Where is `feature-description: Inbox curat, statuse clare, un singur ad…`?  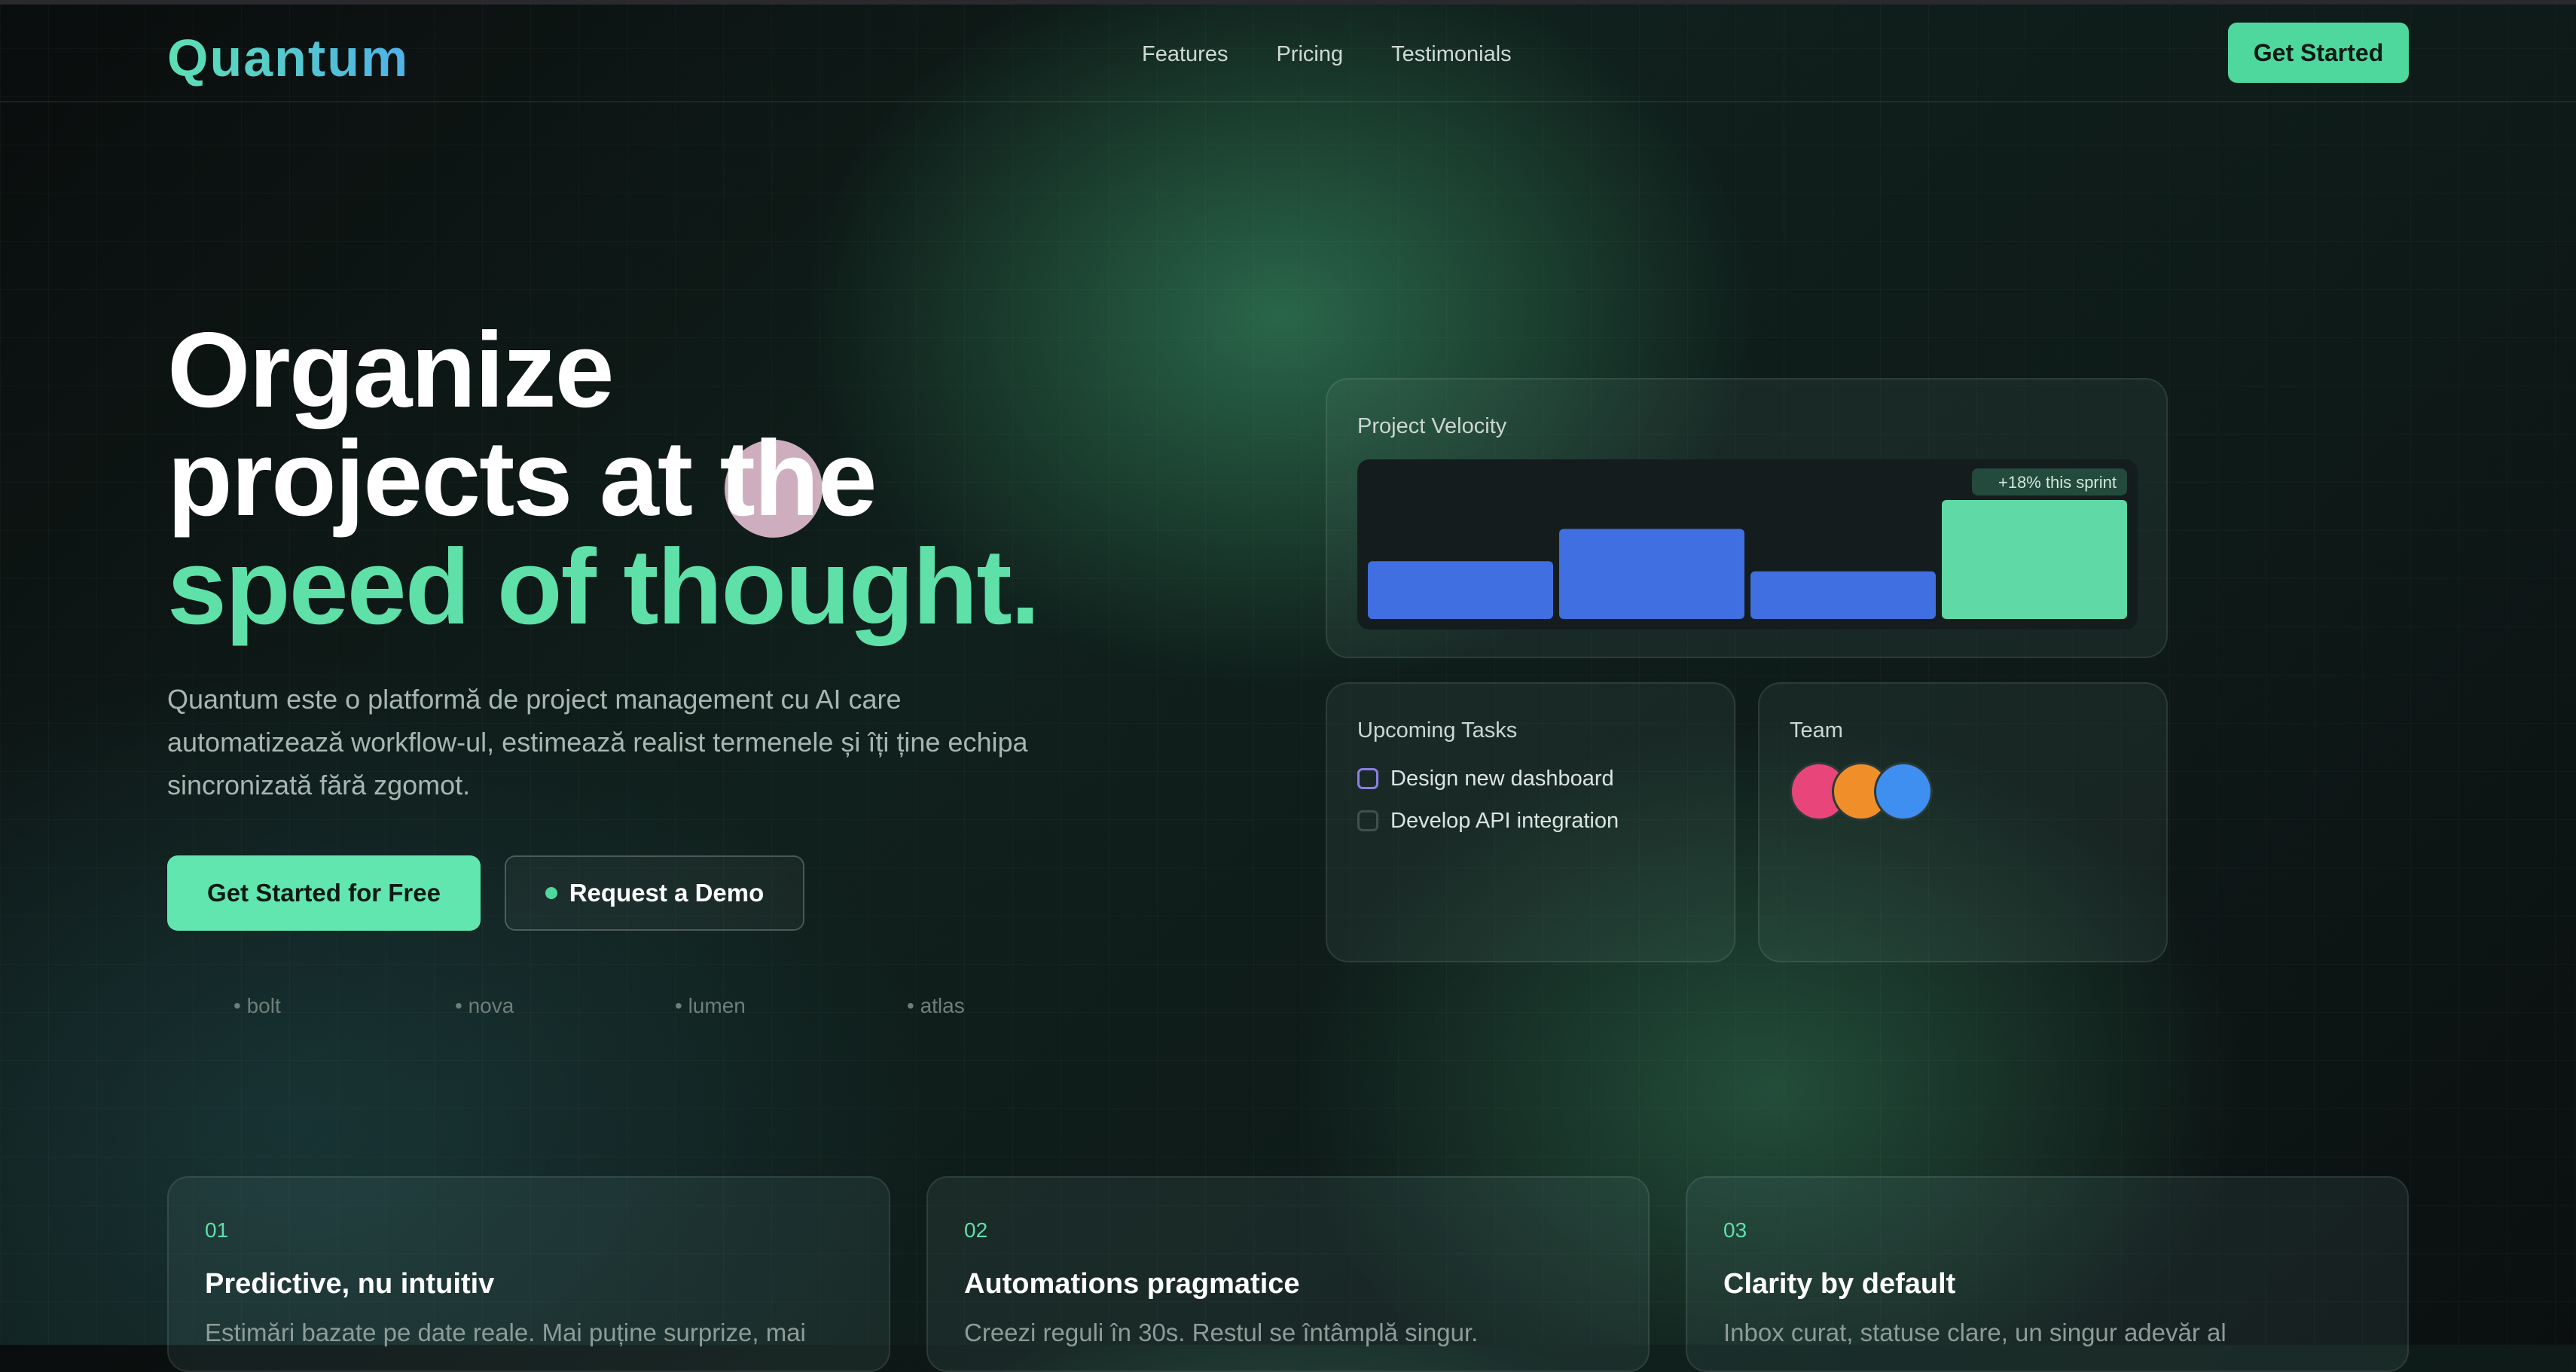 feature-description: Inbox curat, statuse clare, un singur ad… is located at coordinates (1975, 1332).